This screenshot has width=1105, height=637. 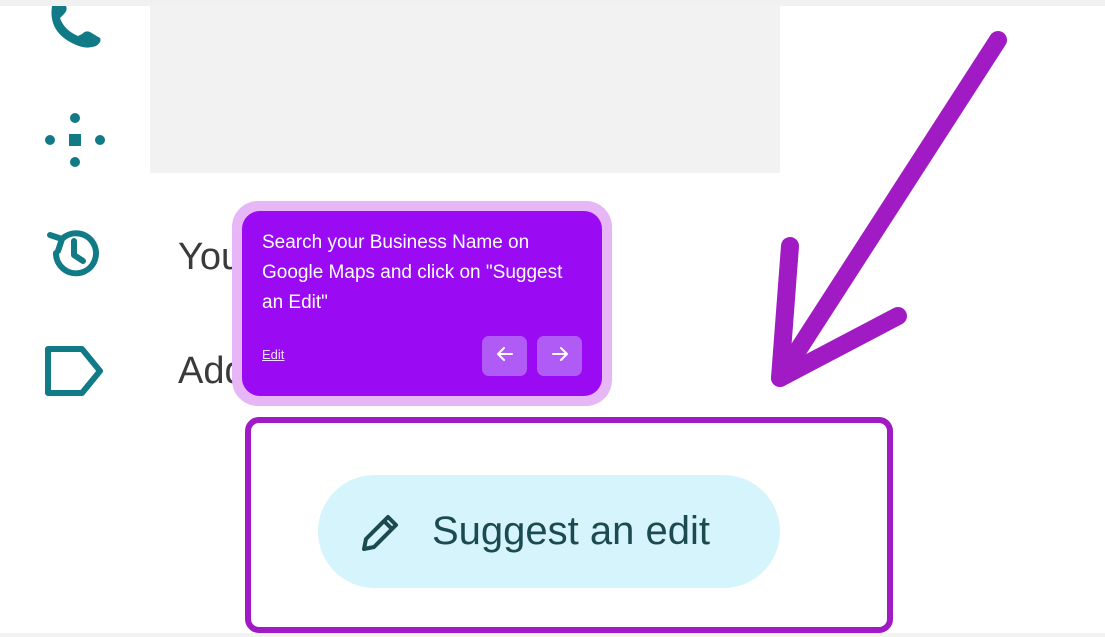 I want to click on suggest-edit-label: Suggest an edit, so click(x=571, y=531).